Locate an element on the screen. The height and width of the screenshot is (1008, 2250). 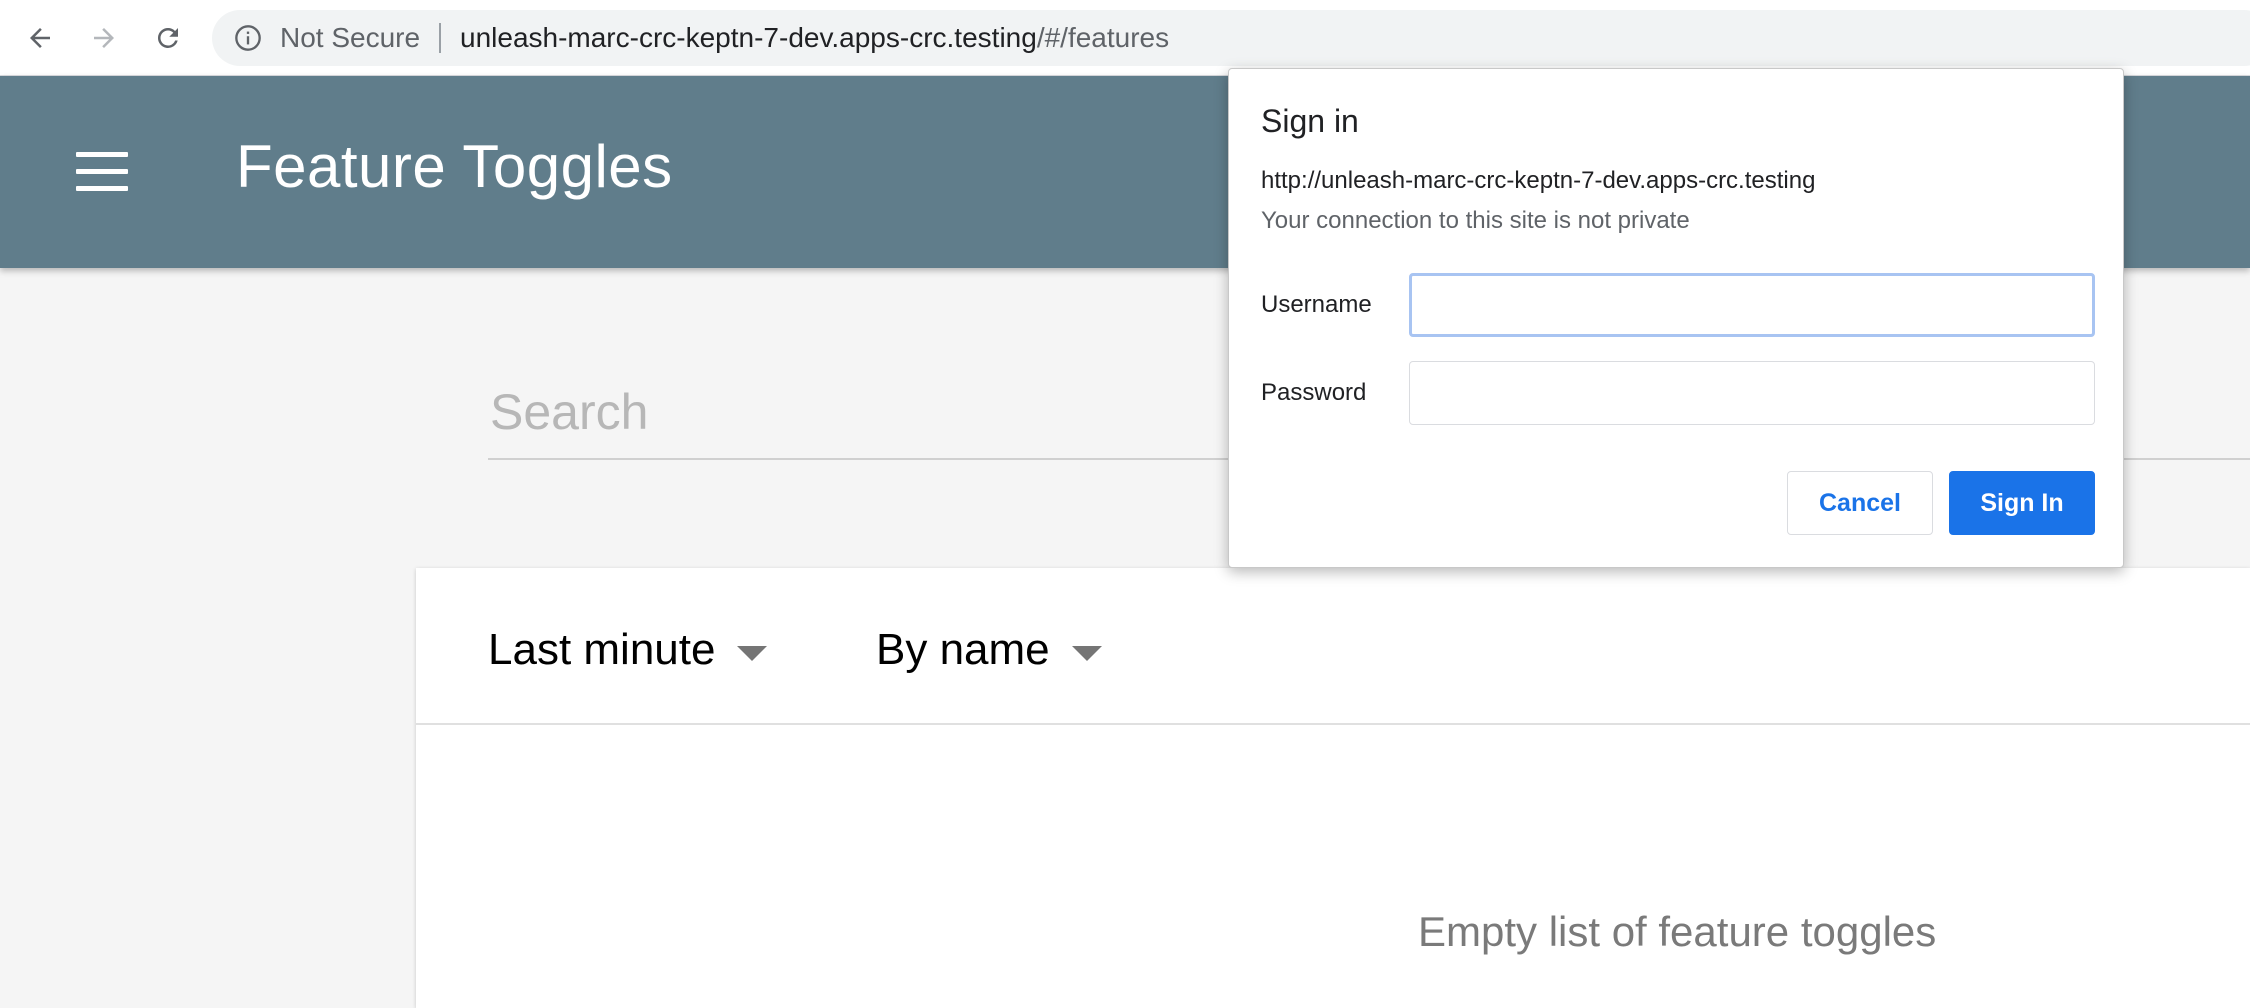
back-button is located at coordinates (40, 38).